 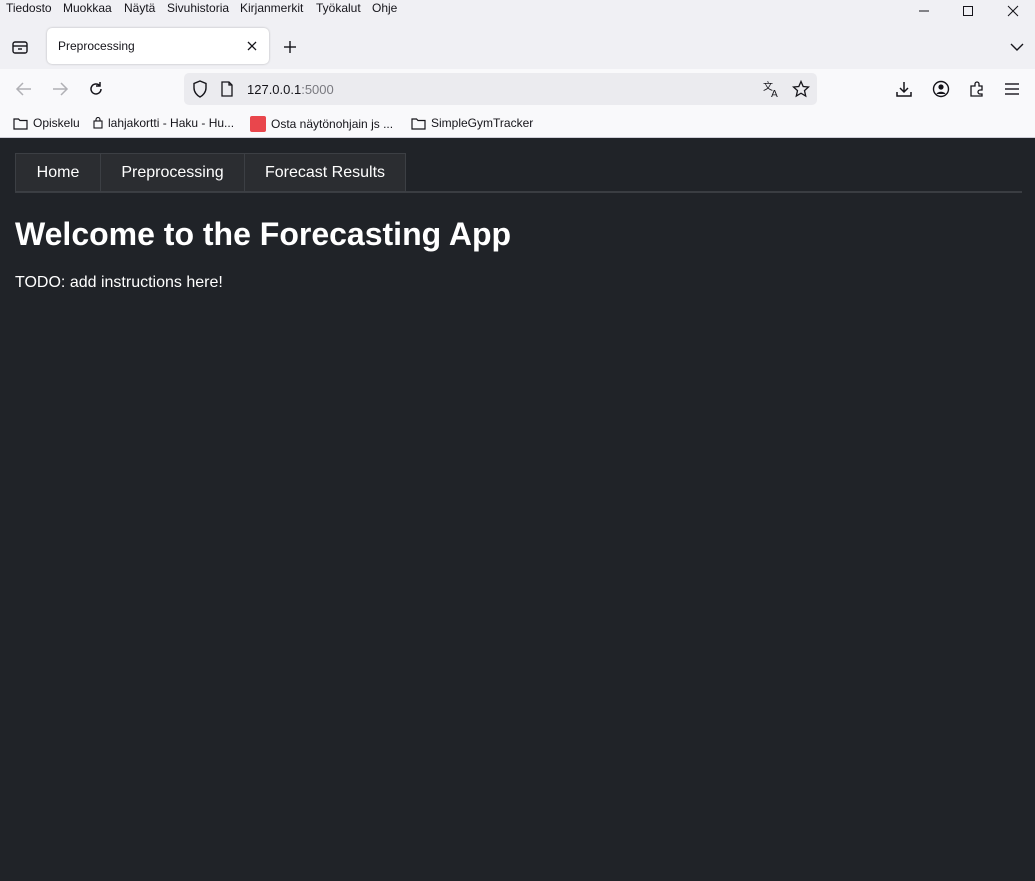 I want to click on tab-close-icon, so click(x=252, y=46).